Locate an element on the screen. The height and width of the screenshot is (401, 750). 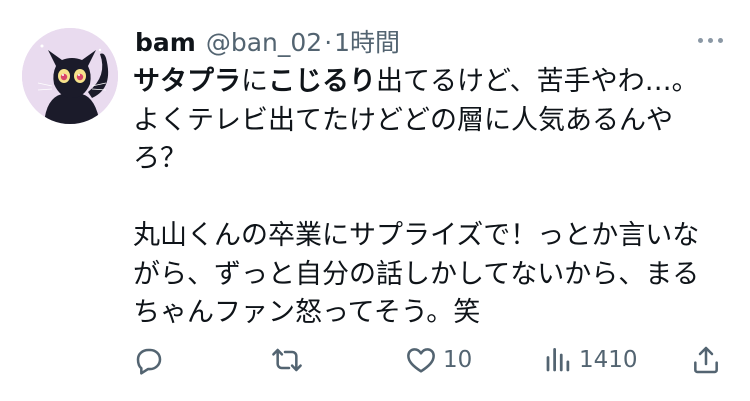
tweet-text-segment: に is located at coordinates (254, 81).